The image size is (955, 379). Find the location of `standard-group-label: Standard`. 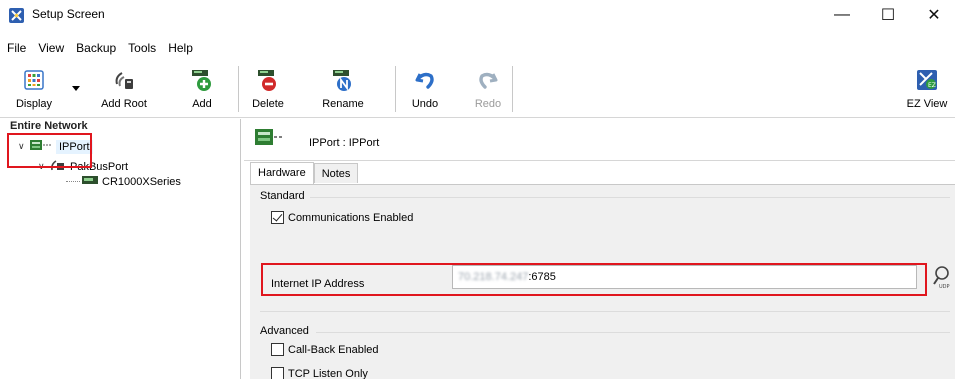

standard-group-label: Standard is located at coordinates (282, 196).